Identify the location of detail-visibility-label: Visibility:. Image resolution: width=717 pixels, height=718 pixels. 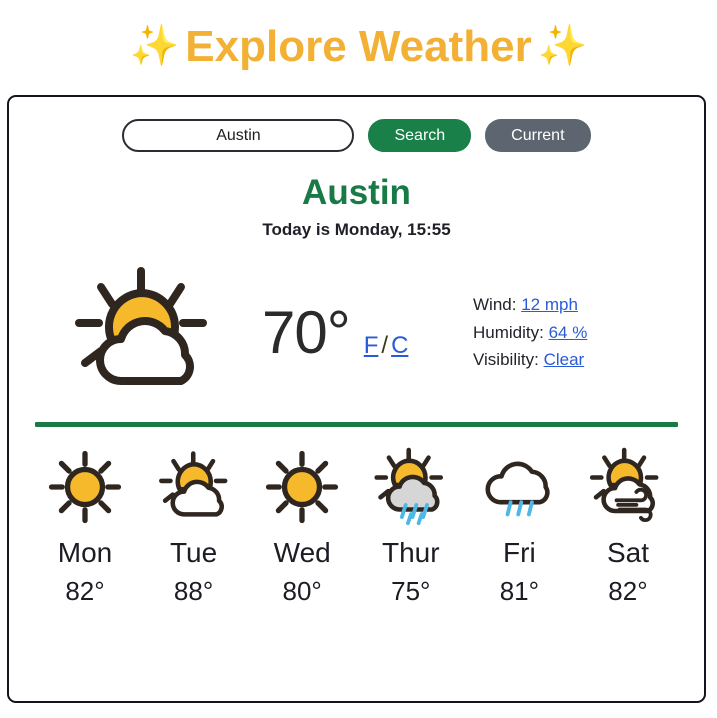
(506, 360).